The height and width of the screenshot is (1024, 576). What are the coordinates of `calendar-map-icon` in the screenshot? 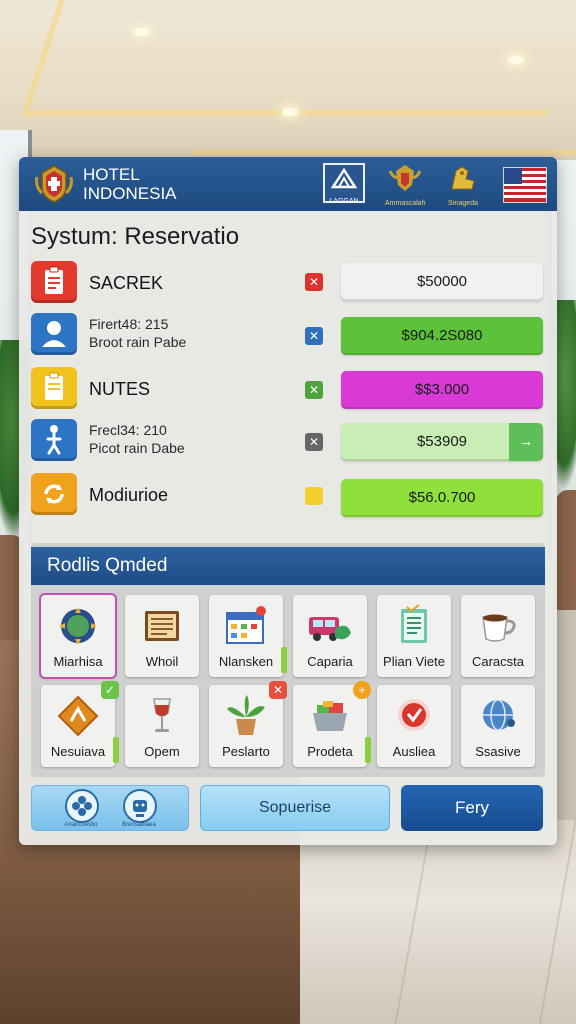 It's located at (246, 625).